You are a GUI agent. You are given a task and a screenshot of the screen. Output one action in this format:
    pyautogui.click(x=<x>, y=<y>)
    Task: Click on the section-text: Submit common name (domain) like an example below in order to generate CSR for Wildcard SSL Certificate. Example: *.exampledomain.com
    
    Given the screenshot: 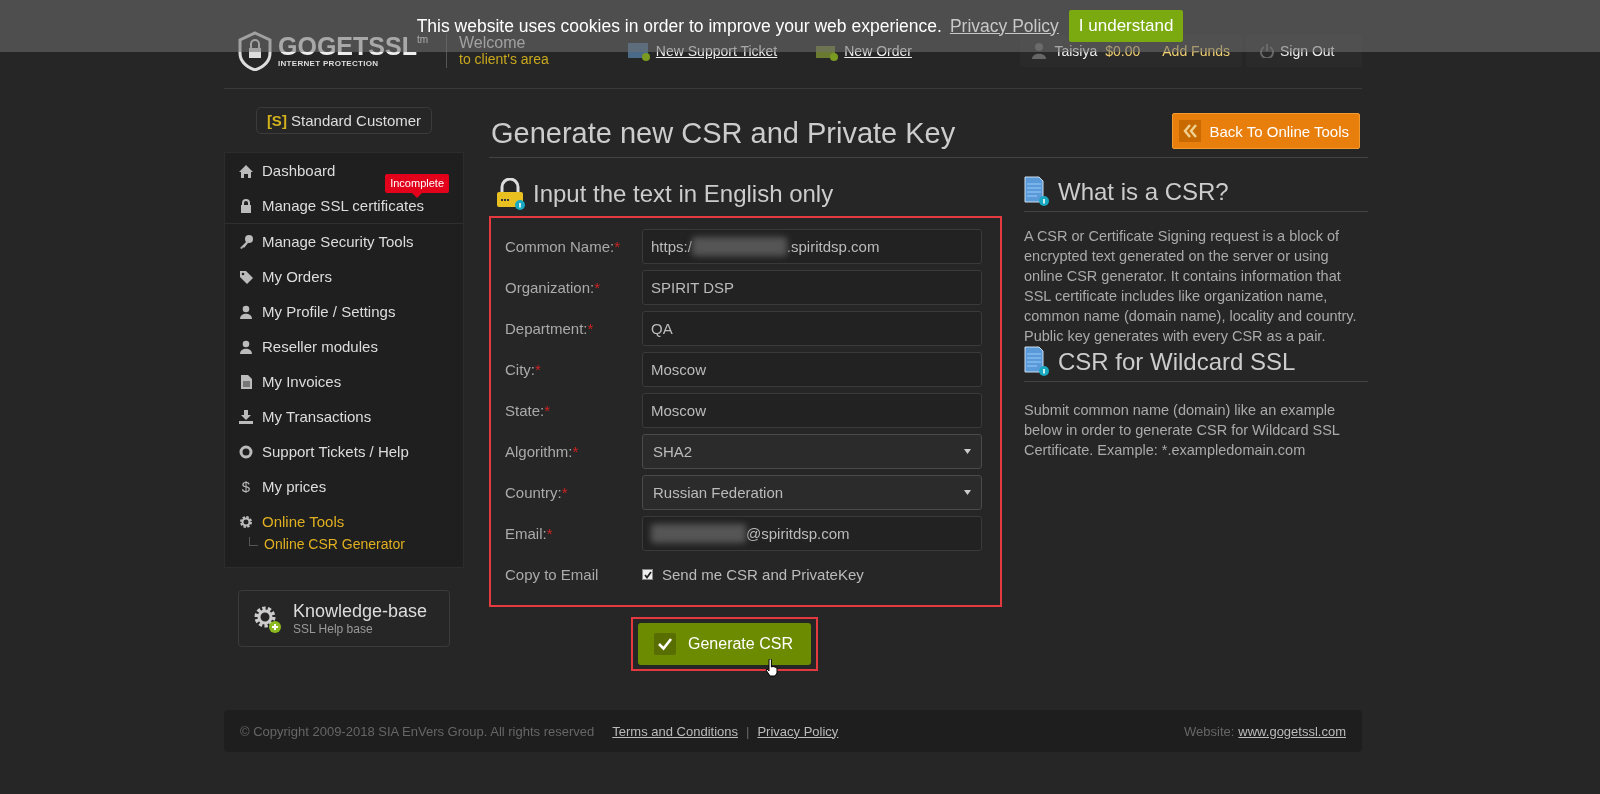 What is the action you would take?
    pyautogui.click(x=1182, y=430)
    